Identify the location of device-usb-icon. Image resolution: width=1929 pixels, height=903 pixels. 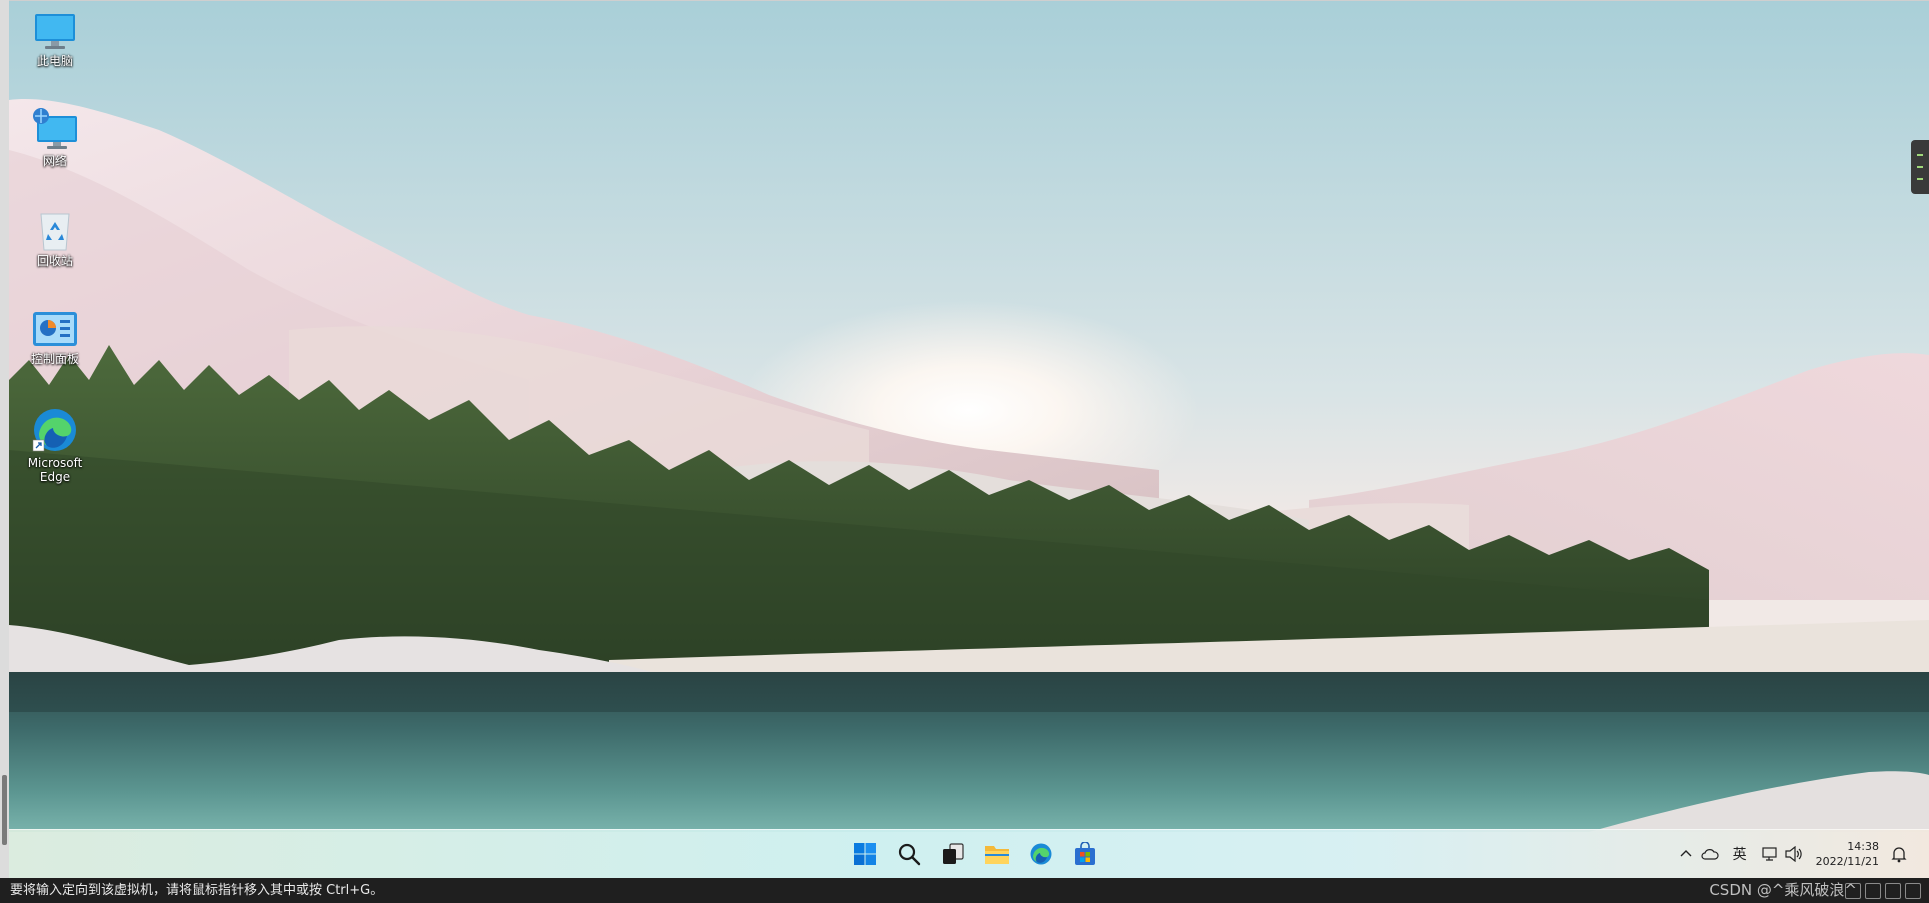
(1913, 891).